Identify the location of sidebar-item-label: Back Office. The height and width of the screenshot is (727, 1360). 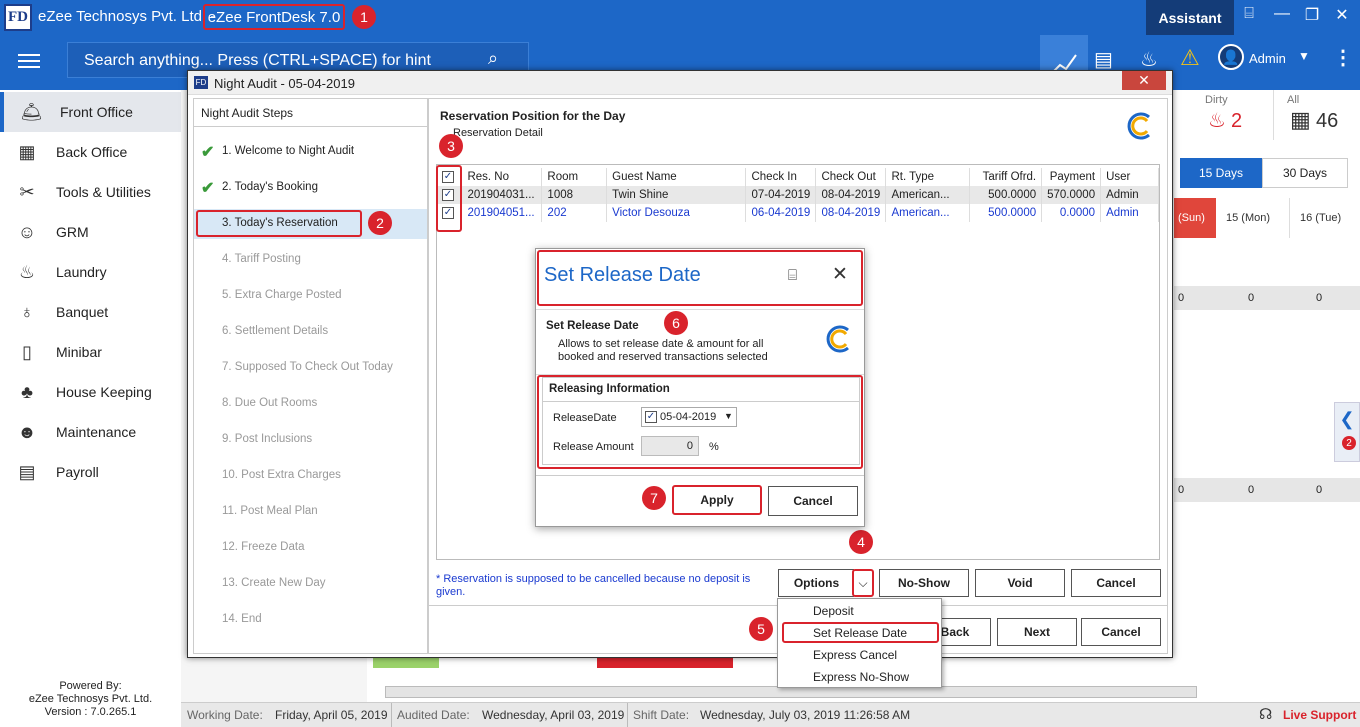
(92, 152).